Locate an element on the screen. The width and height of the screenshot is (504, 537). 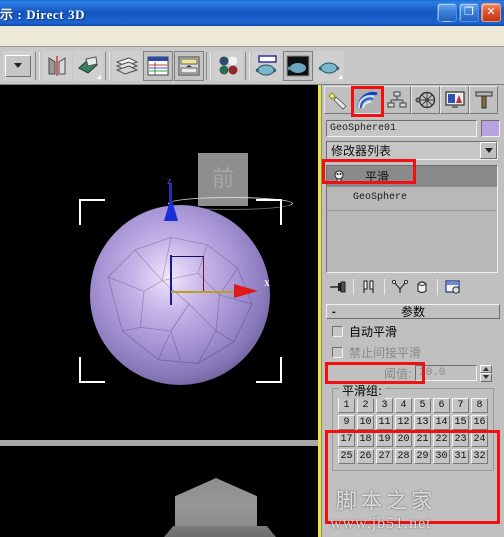
smoothing-group-button-13: 13 is located at coordinates (422, 422).